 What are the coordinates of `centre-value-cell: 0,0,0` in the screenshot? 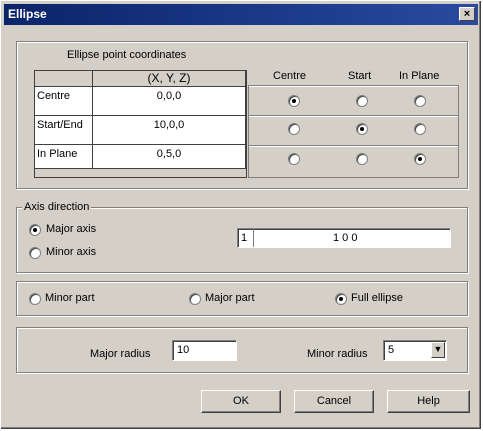 It's located at (169, 101).